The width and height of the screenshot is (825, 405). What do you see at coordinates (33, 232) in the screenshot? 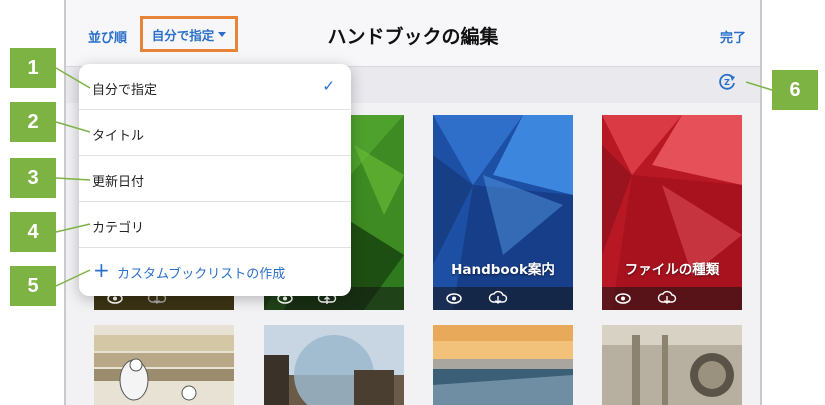
I see `callout-badge: 4` at bounding box center [33, 232].